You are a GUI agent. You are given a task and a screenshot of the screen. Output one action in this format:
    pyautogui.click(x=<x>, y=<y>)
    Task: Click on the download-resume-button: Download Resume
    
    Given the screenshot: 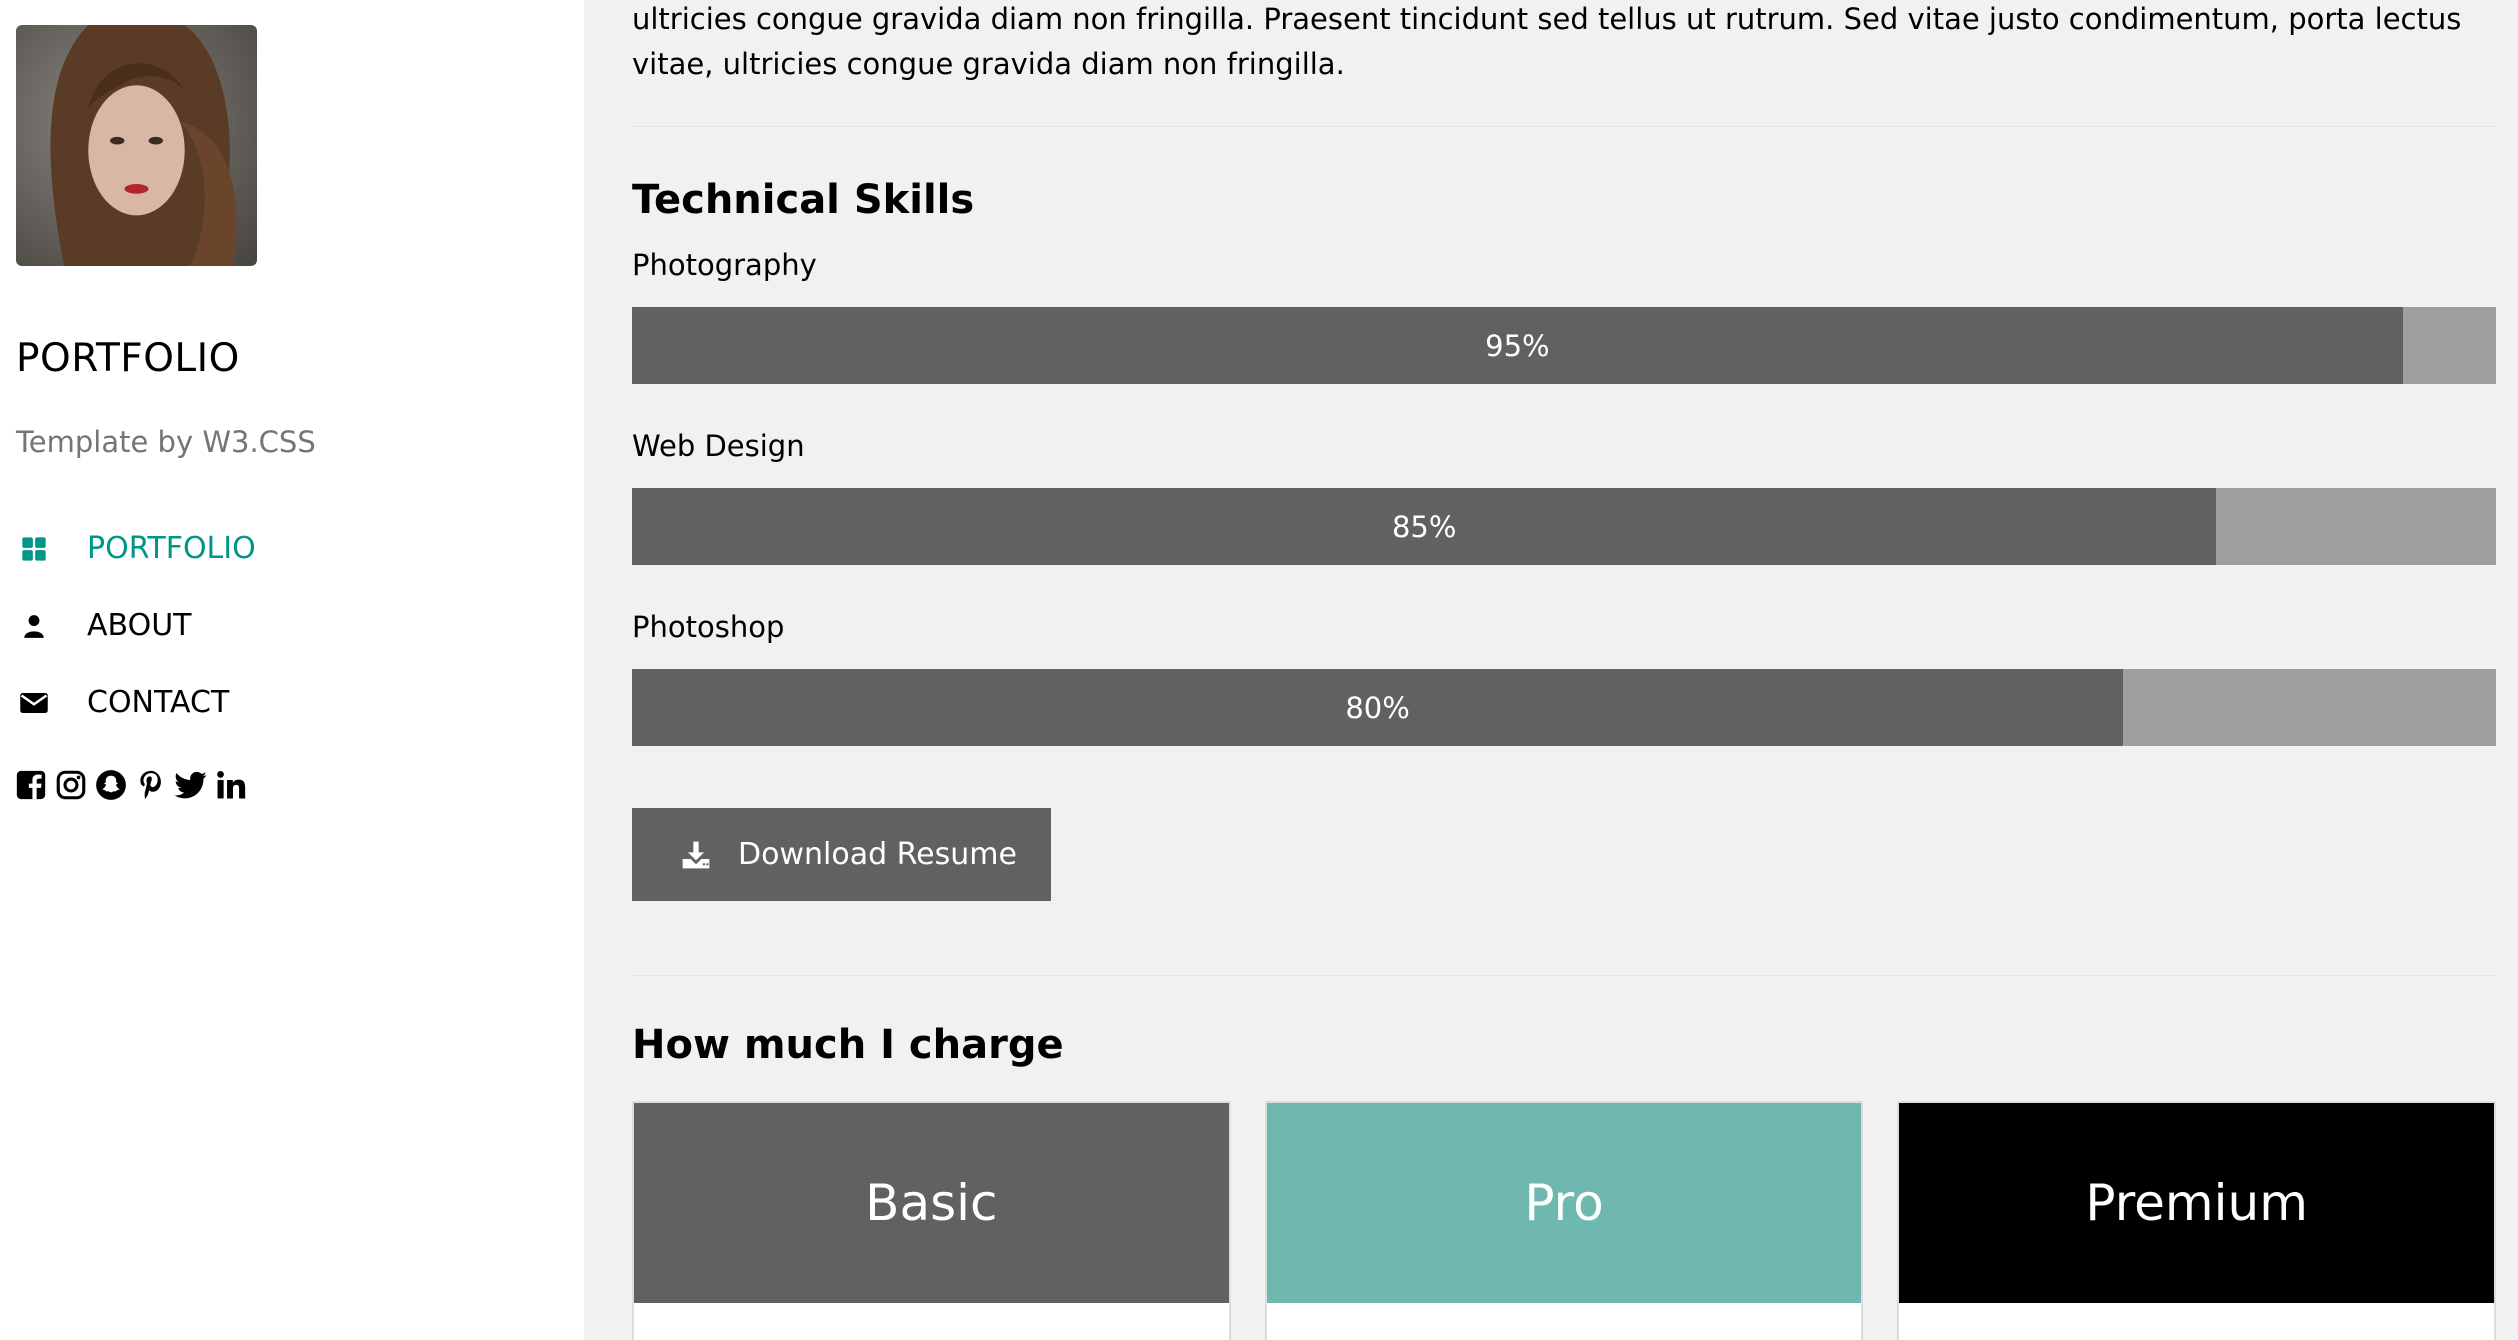 What is the action you would take?
    pyautogui.click(x=841, y=854)
    